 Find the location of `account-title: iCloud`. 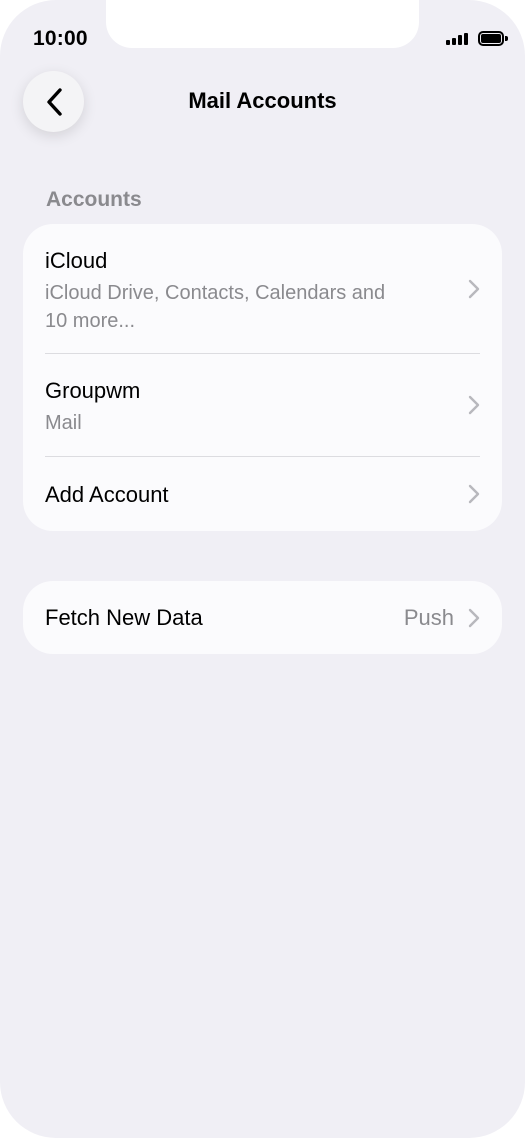

account-title: iCloud is located at coordinates (76, 260).